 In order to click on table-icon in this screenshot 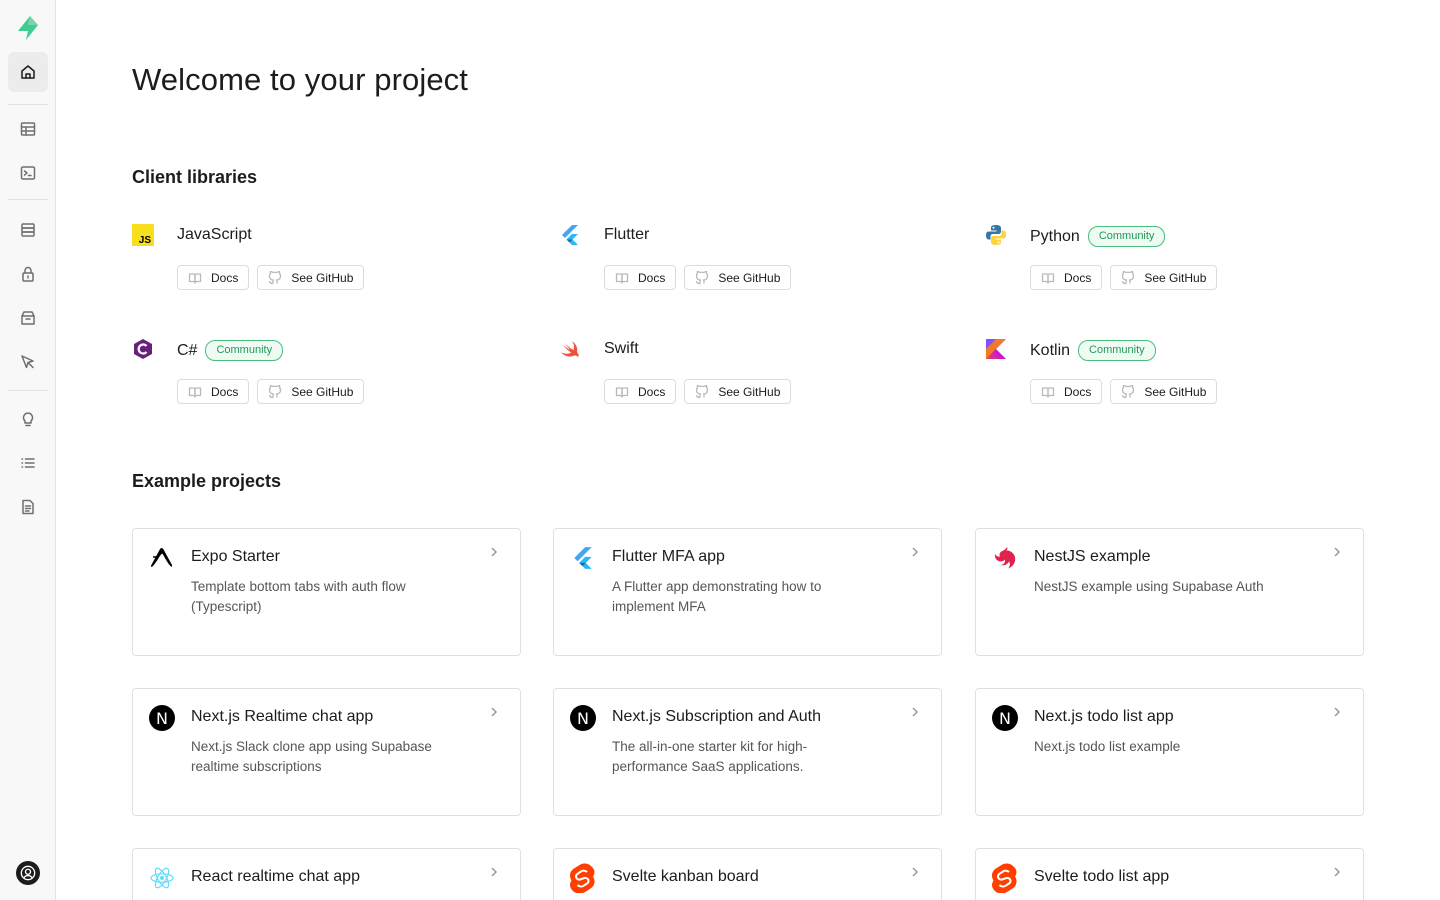, I will do `click(28, 129)`.